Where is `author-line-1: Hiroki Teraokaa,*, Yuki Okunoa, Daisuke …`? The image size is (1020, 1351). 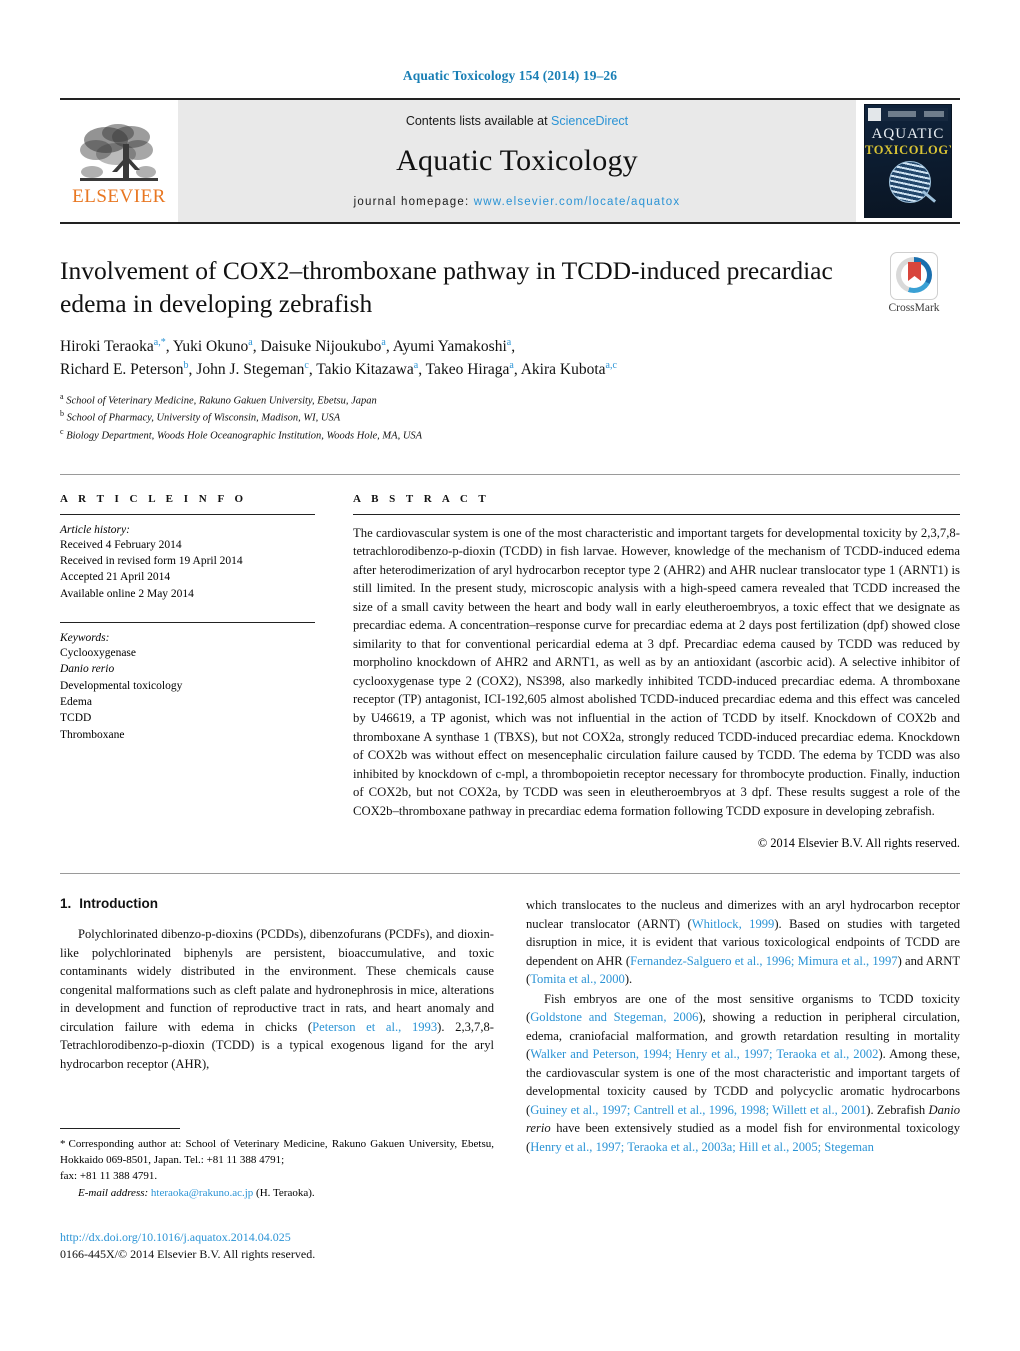
author-line-1: Hiroki Teraokaa,*, Yuki Okunoa, Daisuke … is located at coordinates (288, 346).